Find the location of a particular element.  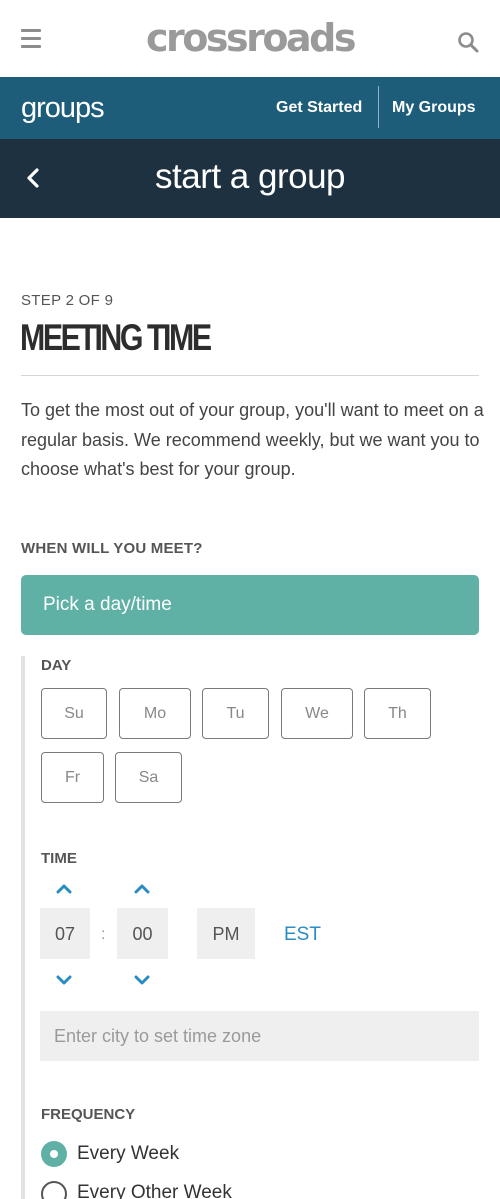

my-groups-link: My Groups is located at coordinates (434, 108).